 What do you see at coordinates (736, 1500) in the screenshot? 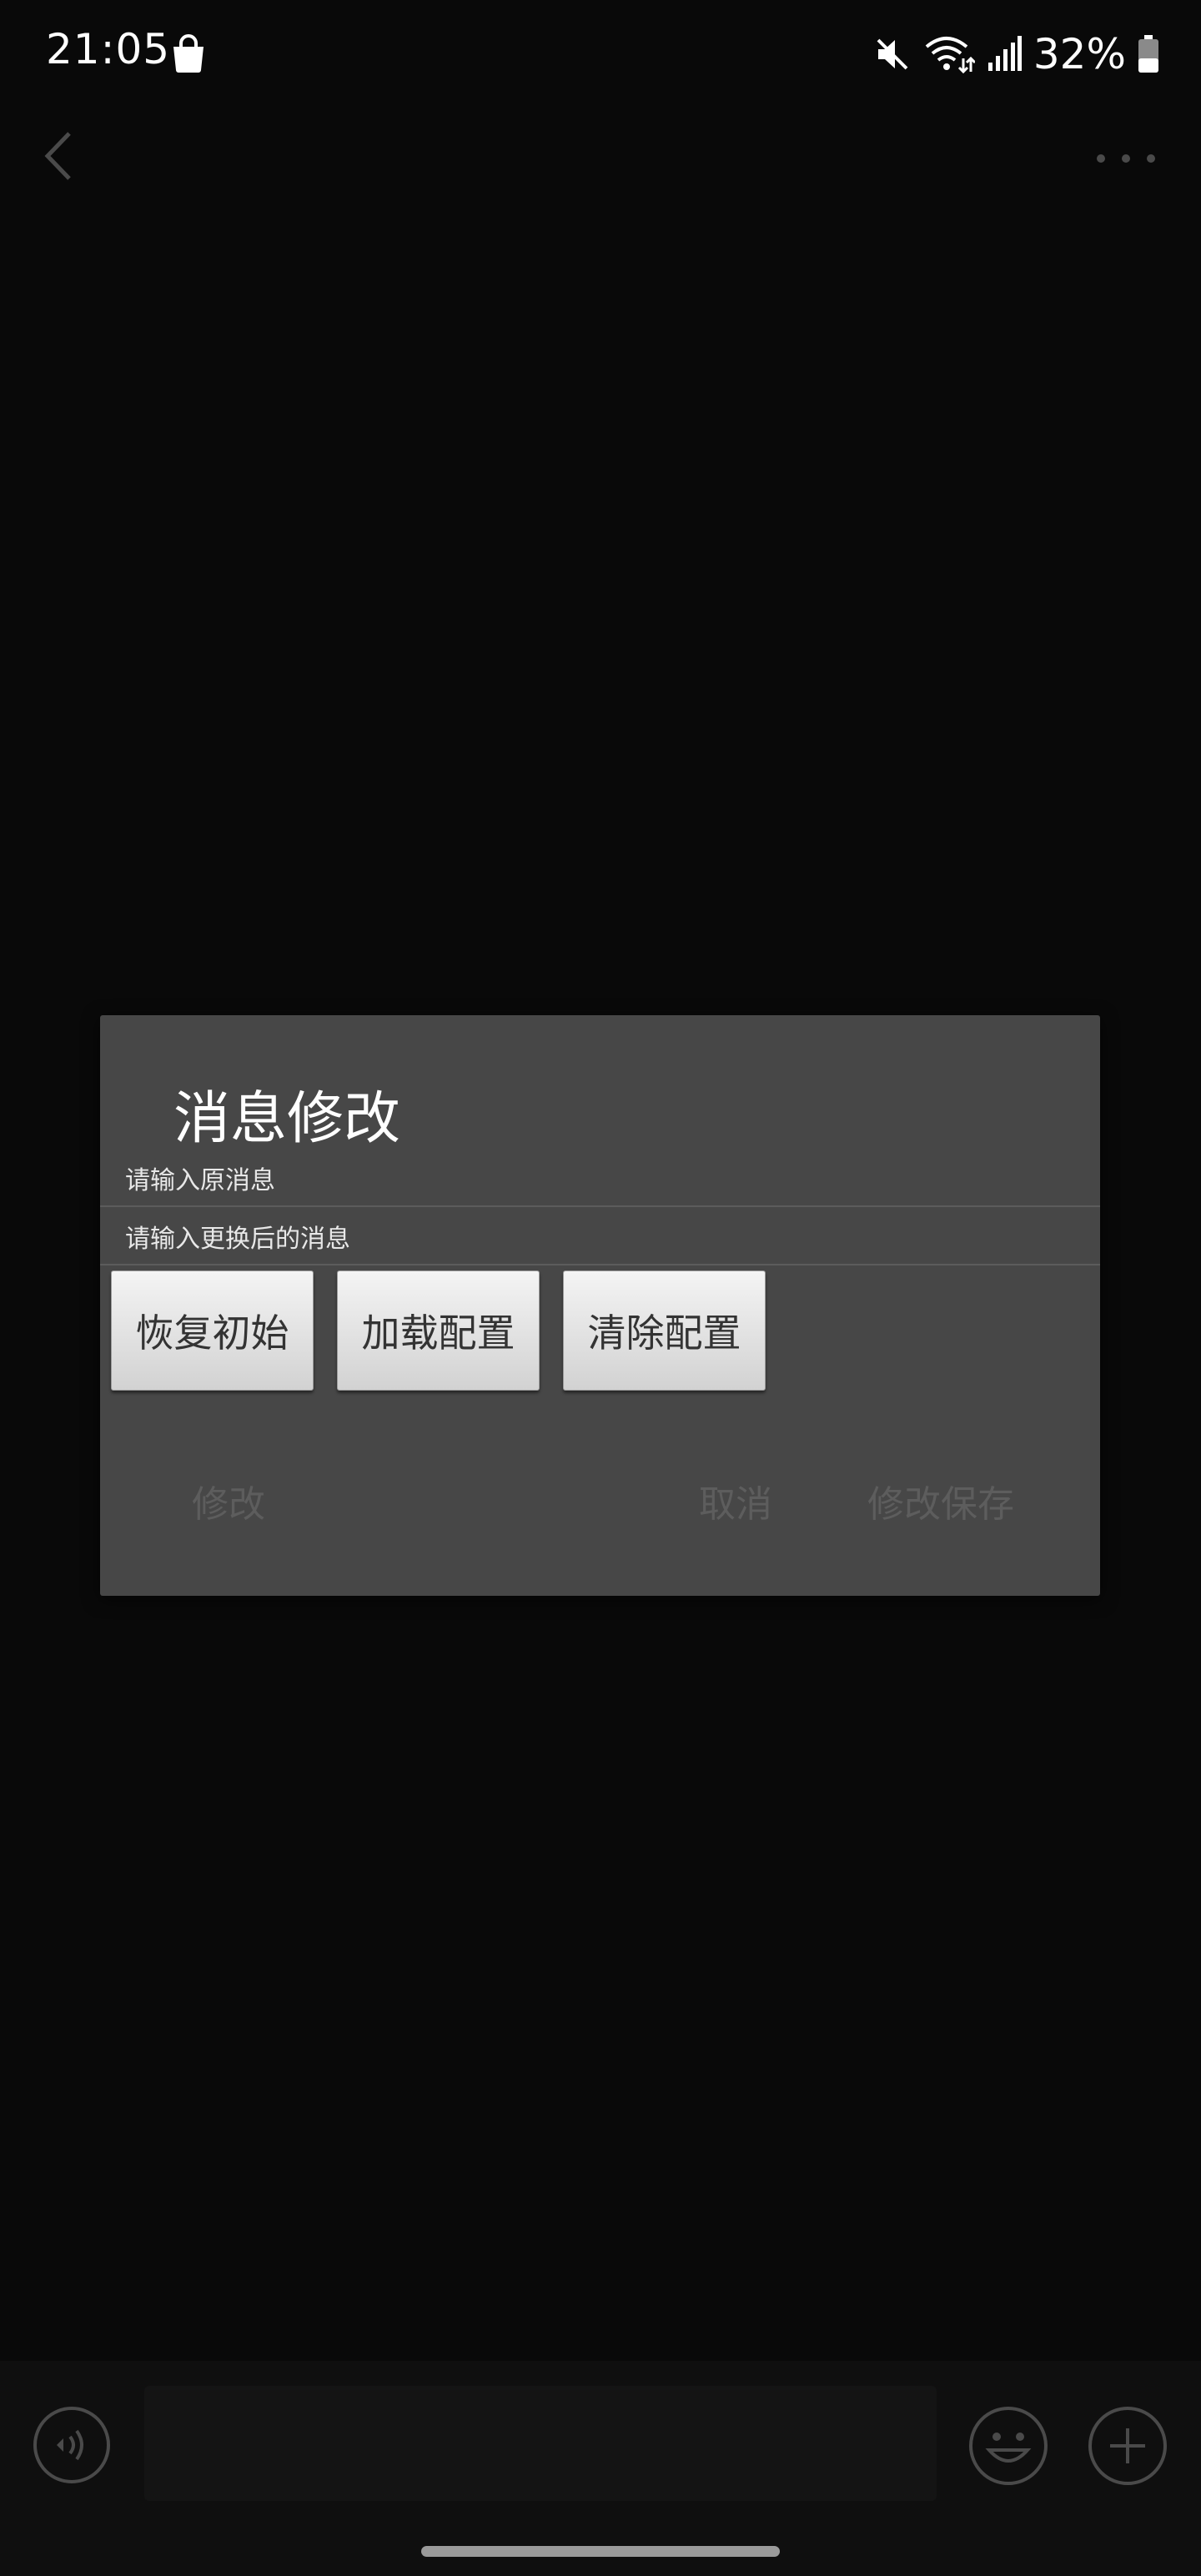
I see `cancel-button: 取消` at bounding box center [736, 1500].